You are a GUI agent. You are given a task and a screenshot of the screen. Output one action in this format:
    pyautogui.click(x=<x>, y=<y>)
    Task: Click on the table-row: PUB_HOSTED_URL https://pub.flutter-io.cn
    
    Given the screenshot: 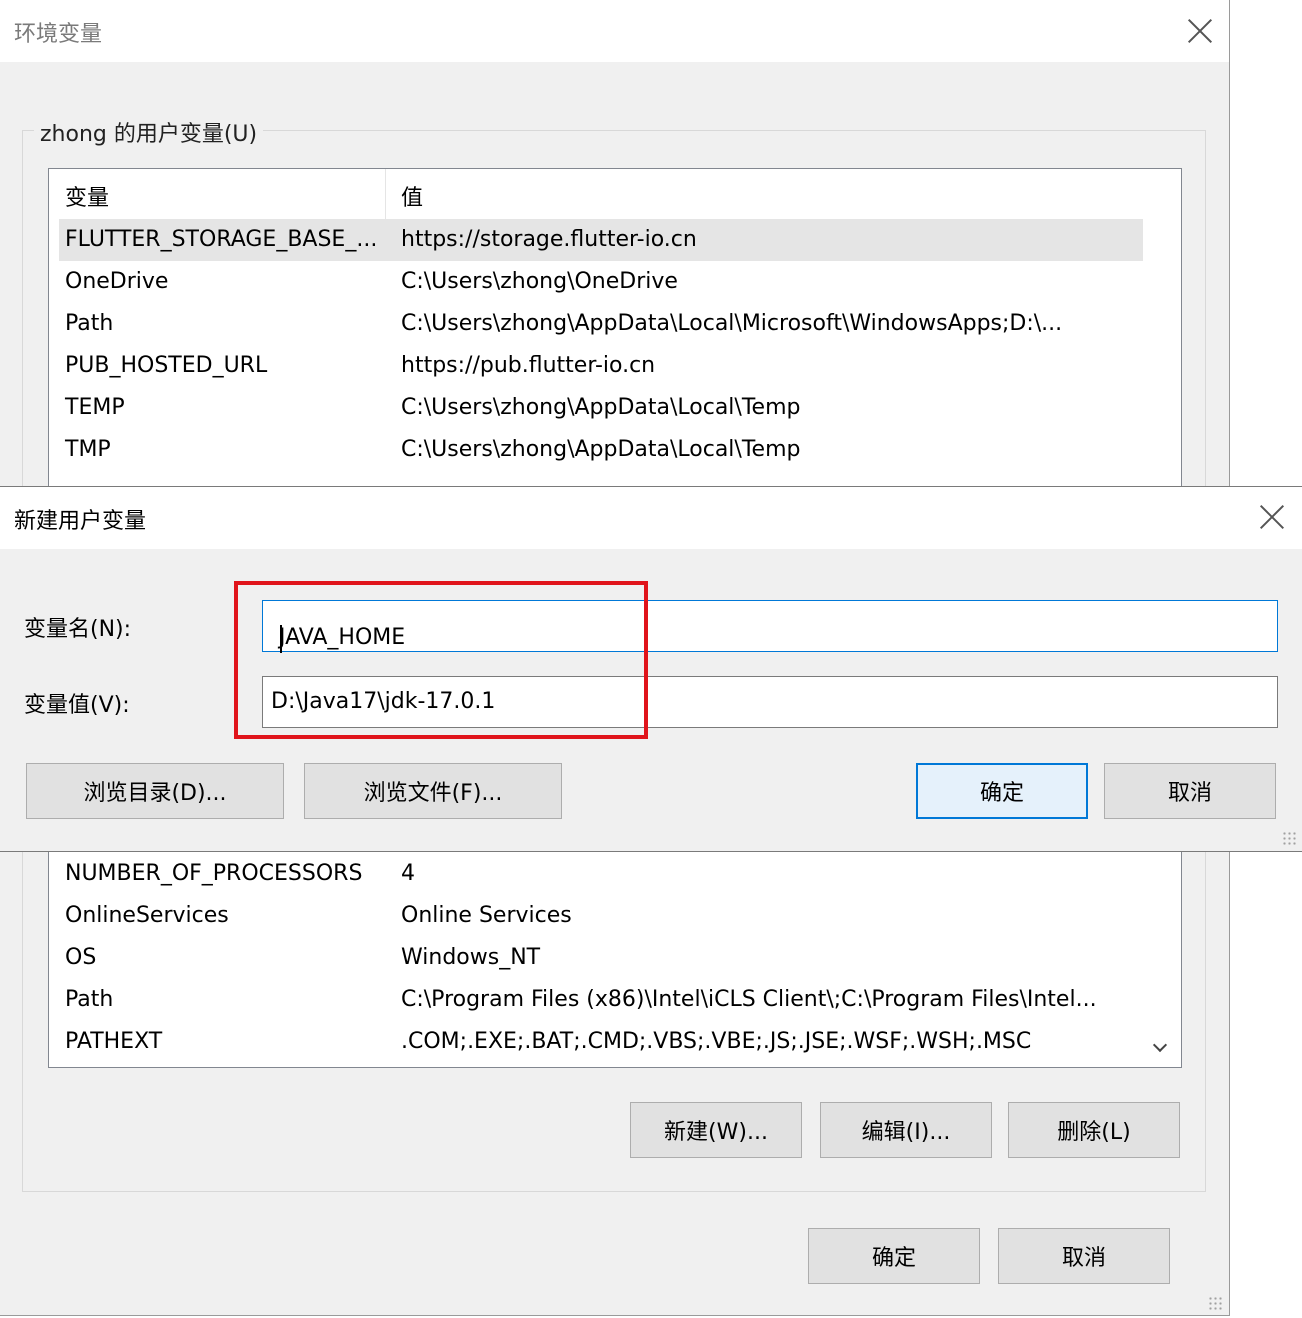 What is the action you would take?
    pyautogui.click(x=601, y=366)
    